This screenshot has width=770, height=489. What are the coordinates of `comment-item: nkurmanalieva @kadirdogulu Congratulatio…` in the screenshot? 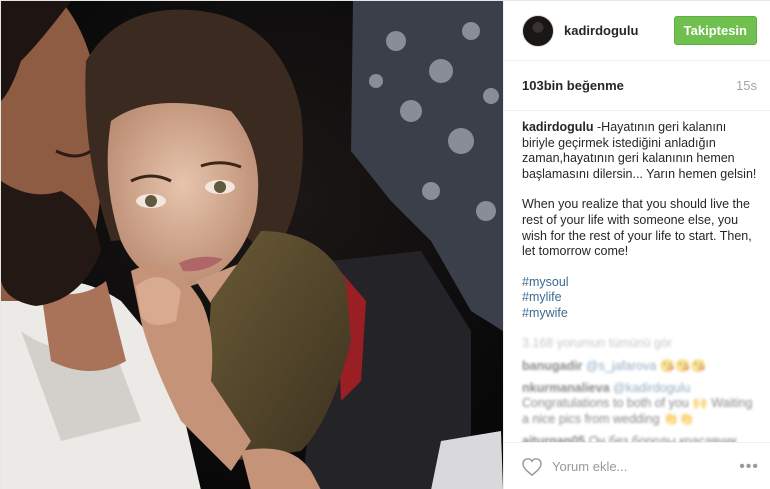 It's located at (639, 404).